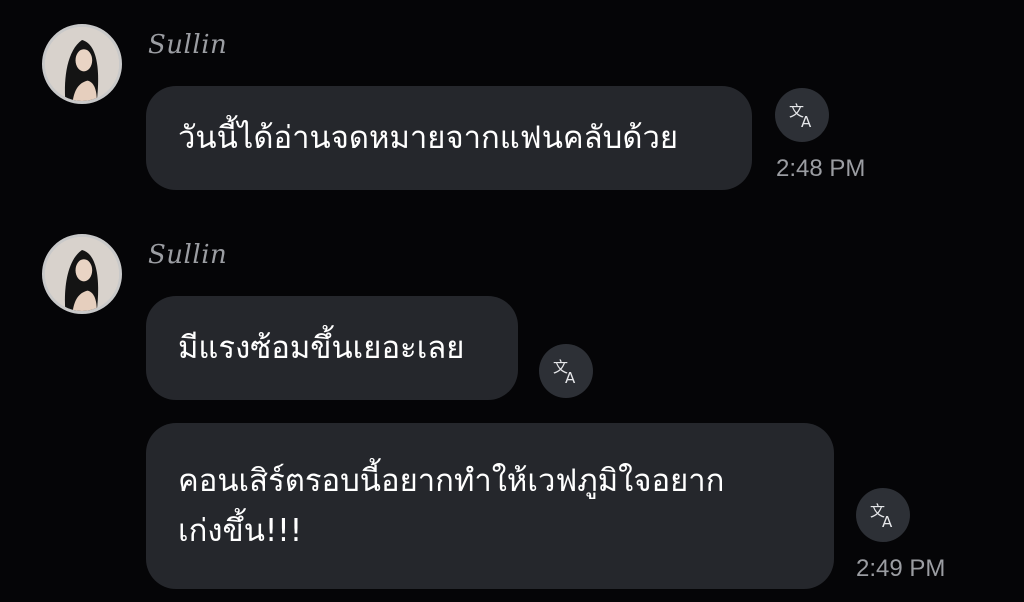 The image size is (1024, 602). I want to click on message-bubble: มีแรงซ้อมขึ้นเยอะเลย, so click(332, 348).